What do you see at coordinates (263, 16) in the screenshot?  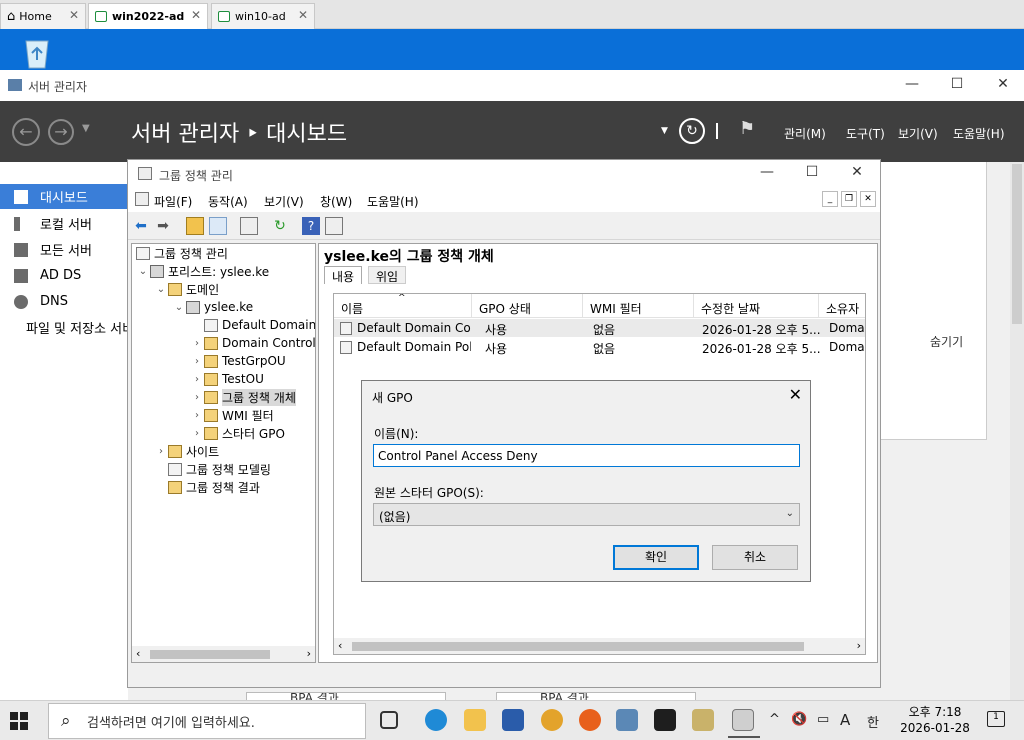 I see `tab-win10-ad: win10-ad ✕` at bounding box center [263, 16].